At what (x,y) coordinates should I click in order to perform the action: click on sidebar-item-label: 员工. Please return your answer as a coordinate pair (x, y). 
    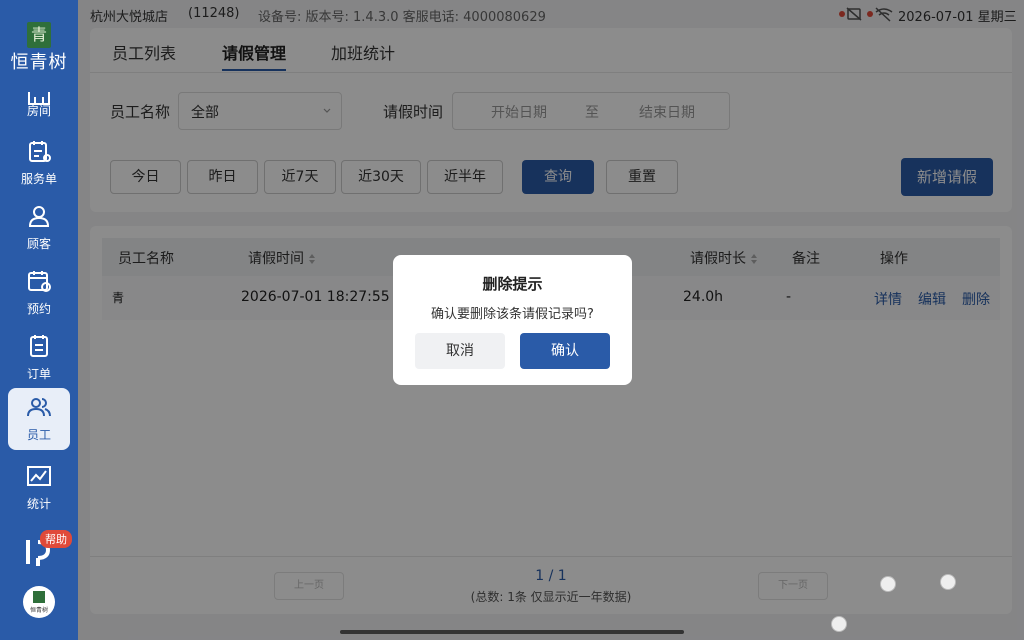
    Looking at the image, I should click on (38, 435).